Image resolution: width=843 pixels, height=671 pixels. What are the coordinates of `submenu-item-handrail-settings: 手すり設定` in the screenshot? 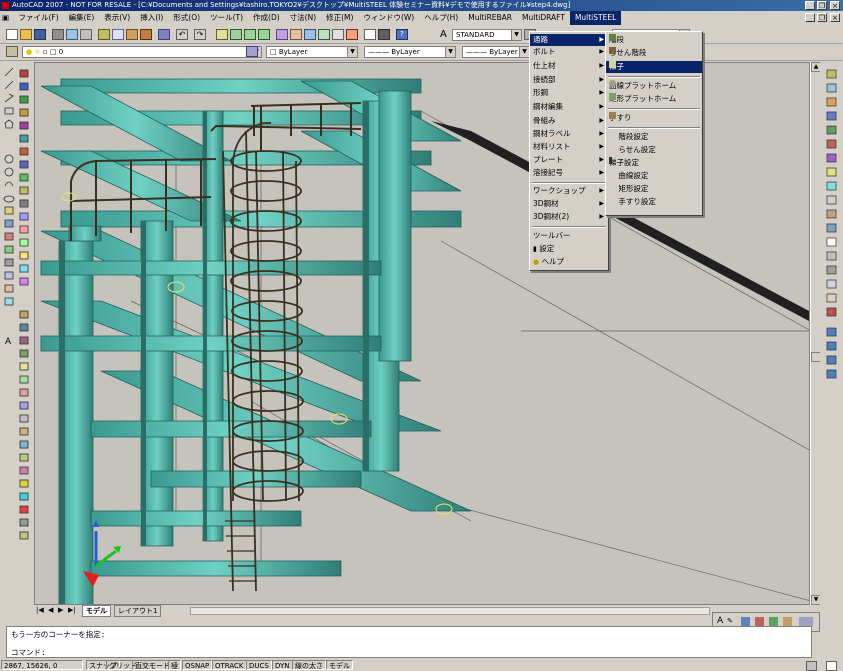 It's located at (654, 202).